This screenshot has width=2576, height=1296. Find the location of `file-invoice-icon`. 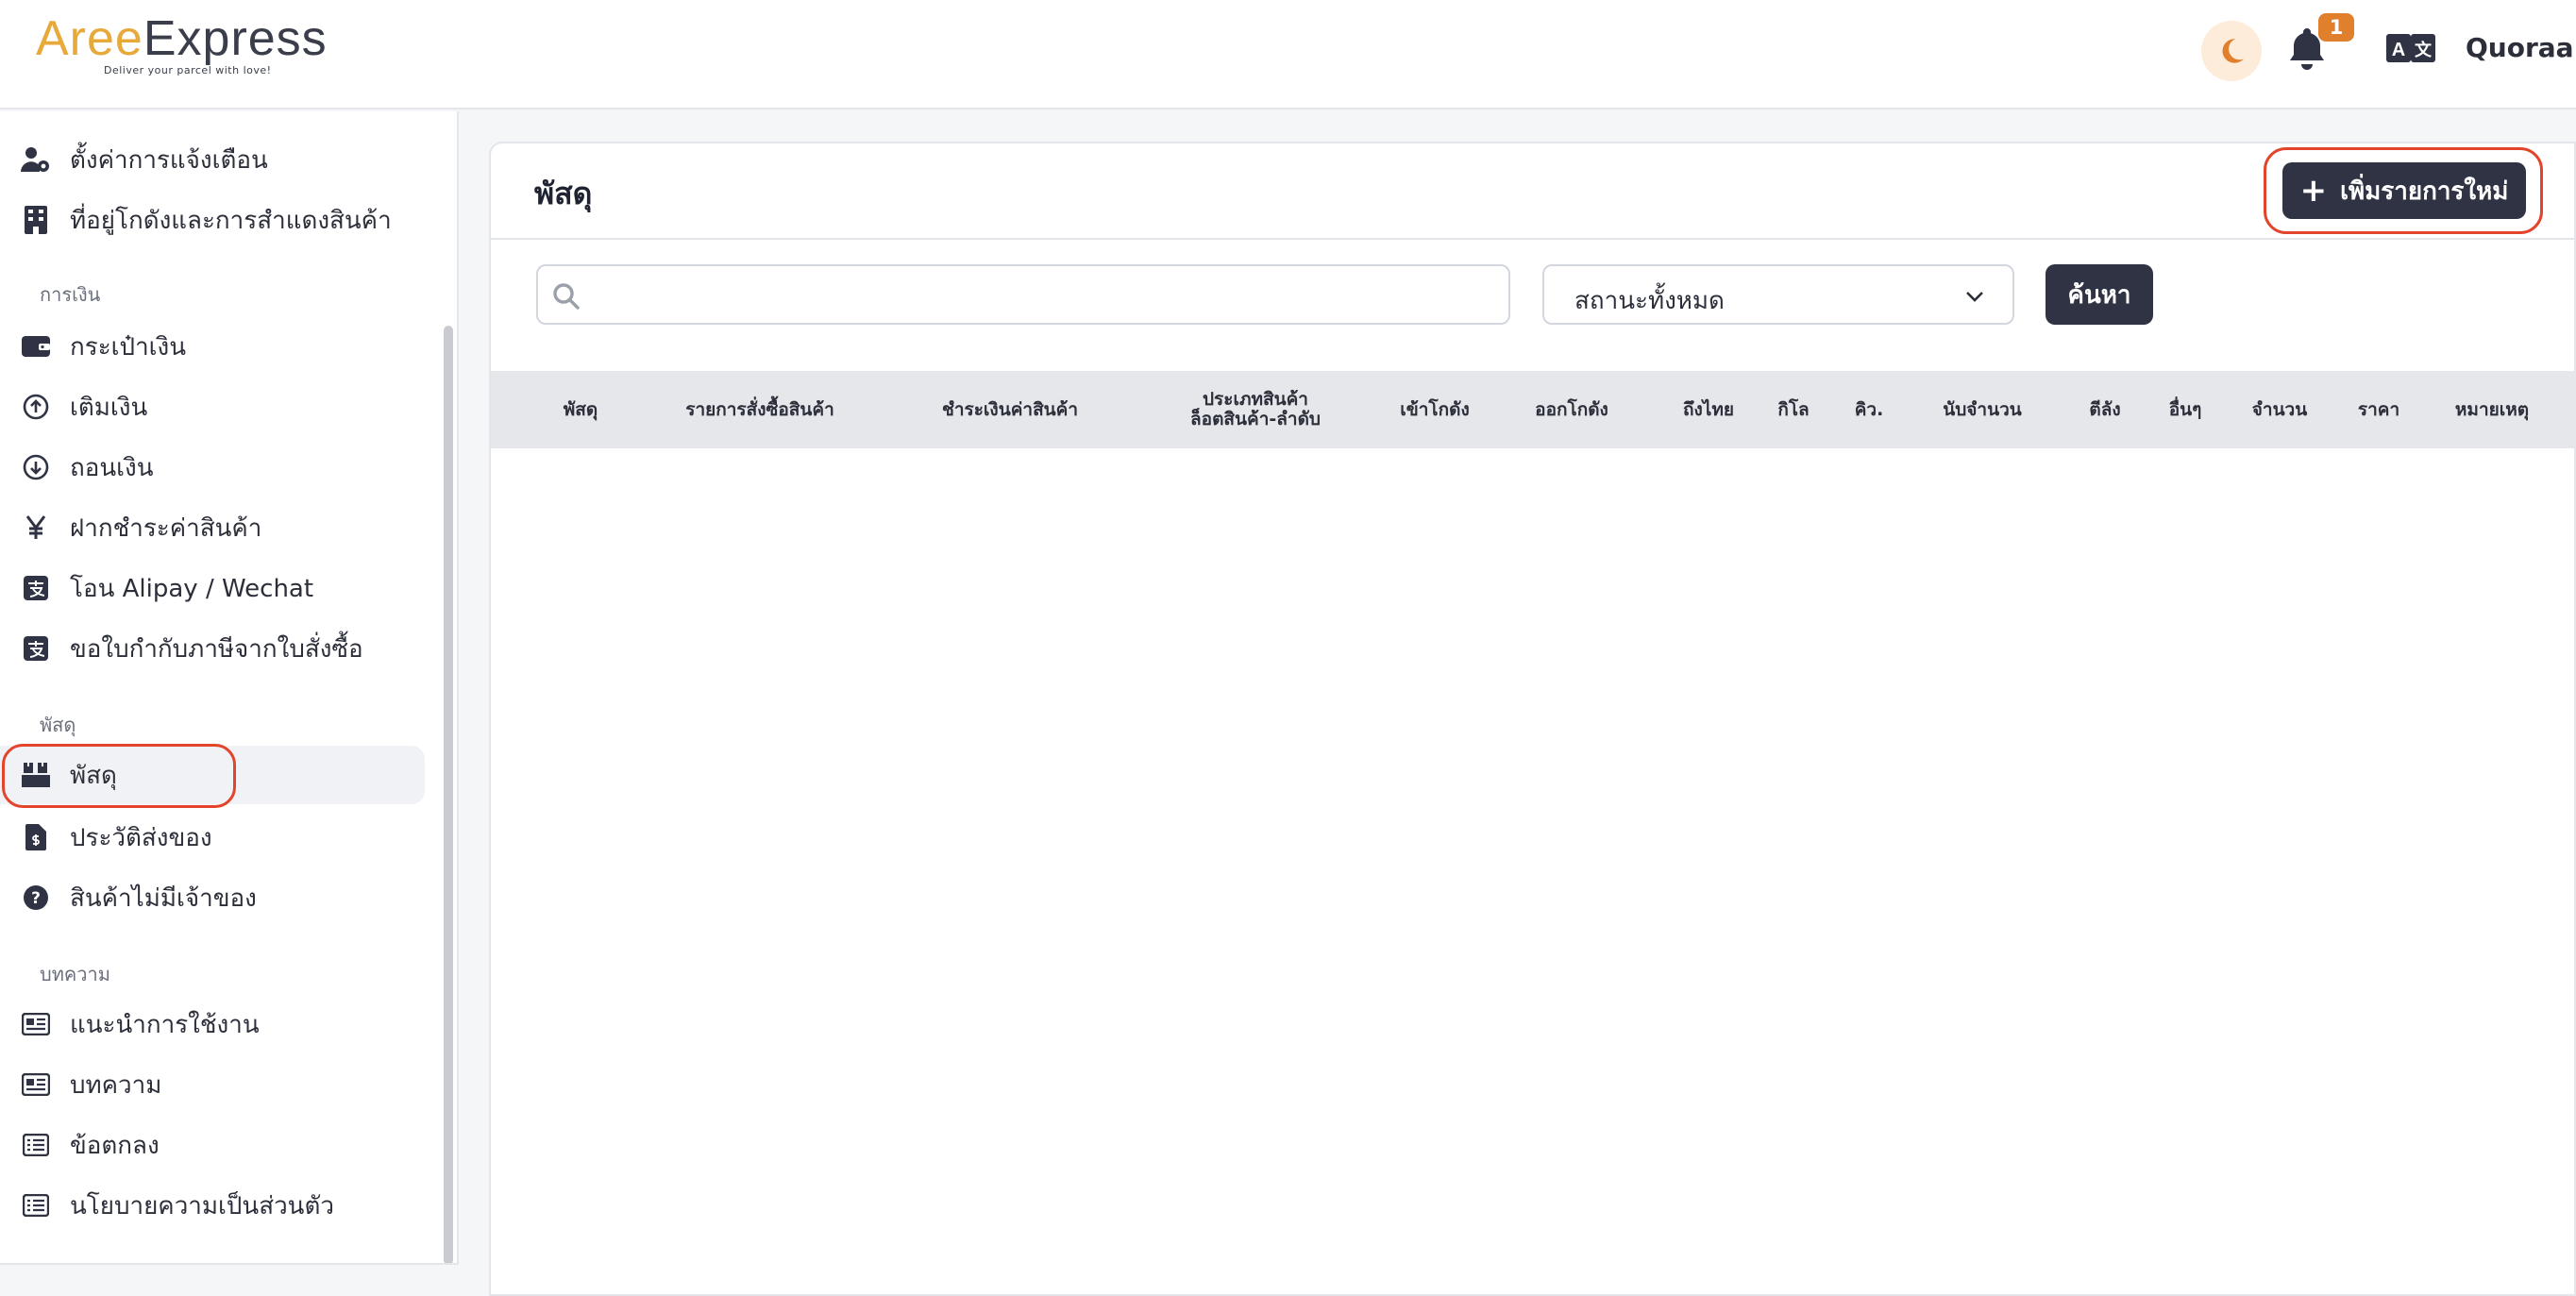

file-invoice-icon is located at coordinates (36, 837).